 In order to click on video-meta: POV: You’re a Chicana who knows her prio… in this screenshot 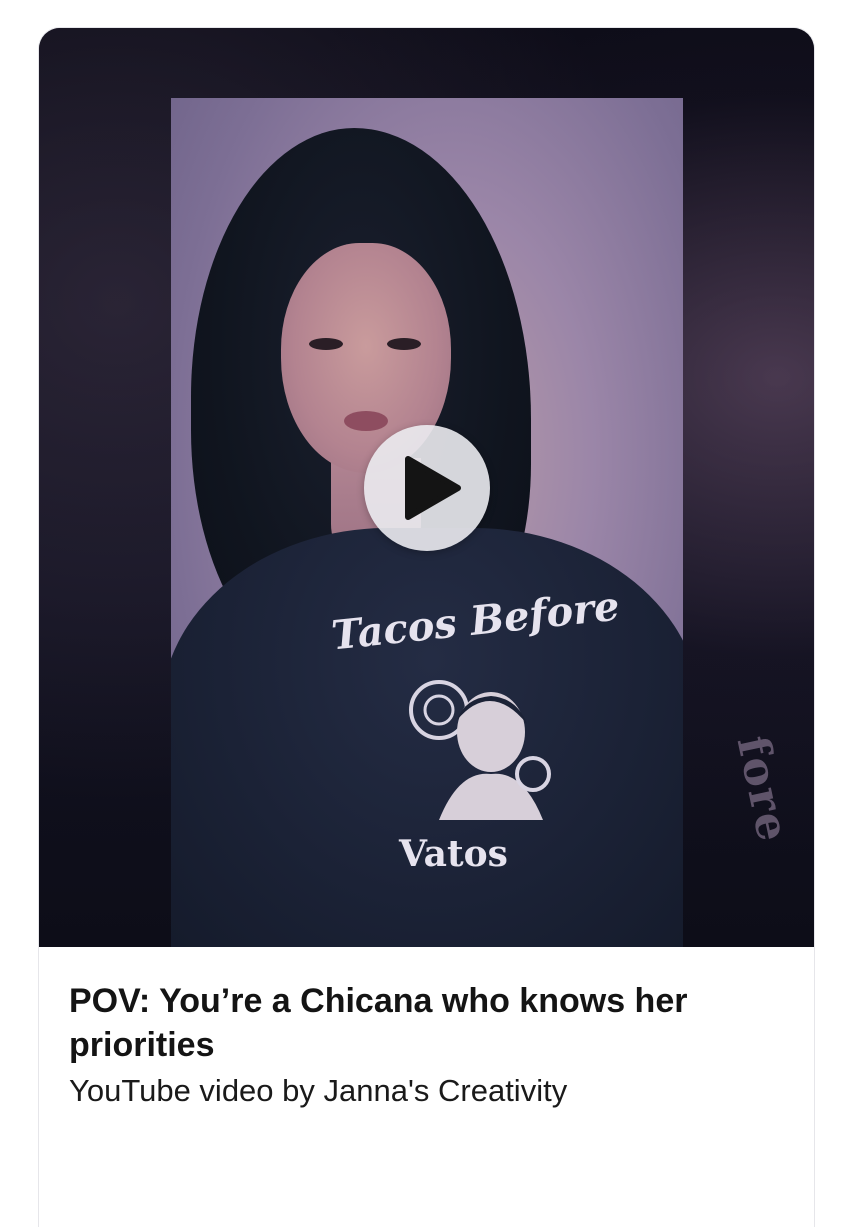, I will do `click(426, 1029)`.